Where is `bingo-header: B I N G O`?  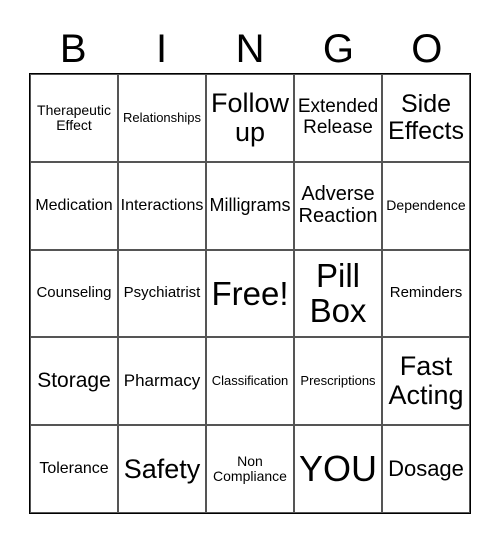
bingo-header: B I N G O is located at coordinates (250, 49).